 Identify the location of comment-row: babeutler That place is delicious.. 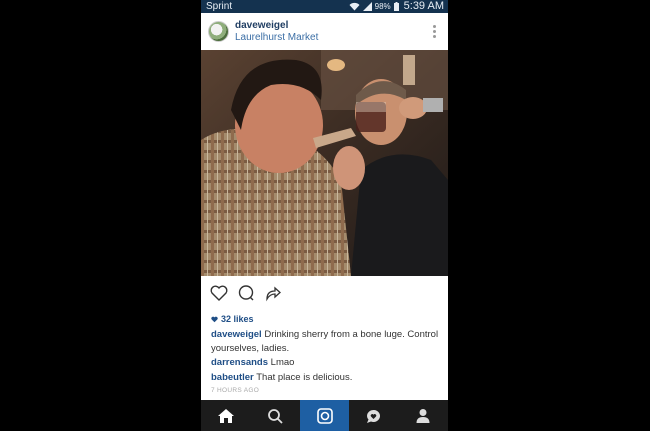
(281, 377).